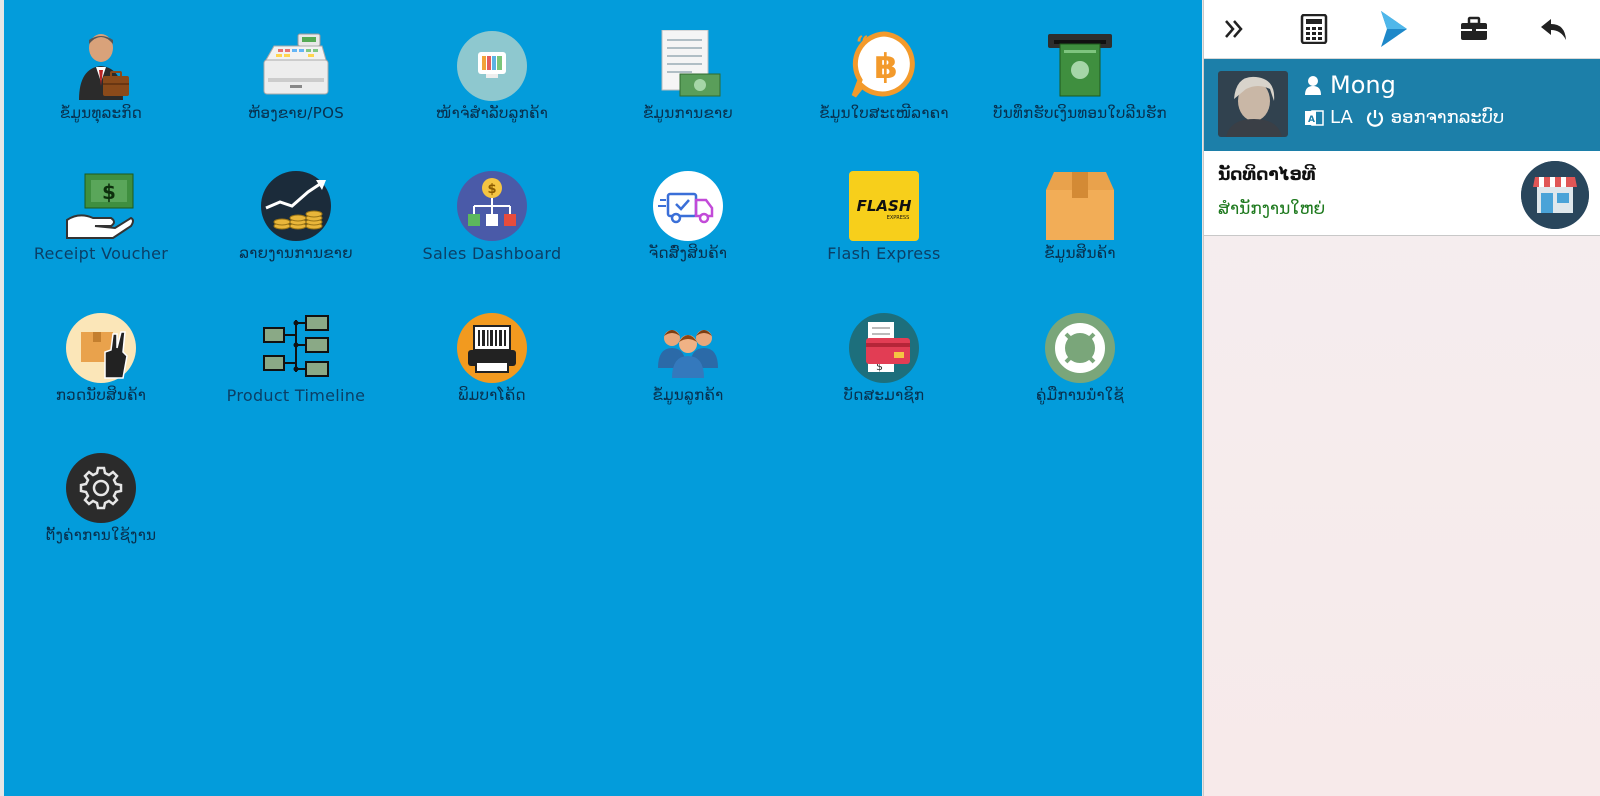 The height and width of the screenshot is (796, 1600). What do you see at coordinates (691, 63) in the screenshot?
I see `sales-invoice-icon` at bounding box center [691, 63].